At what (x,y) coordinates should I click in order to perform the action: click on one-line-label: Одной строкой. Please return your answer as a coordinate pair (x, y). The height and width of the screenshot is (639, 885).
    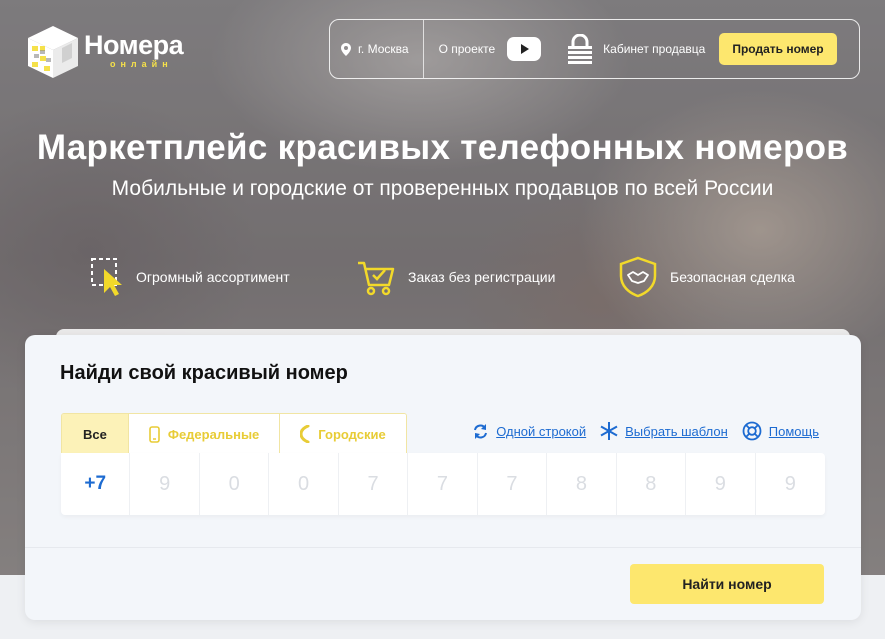
    Looking at the image, I should click on (541, 431).